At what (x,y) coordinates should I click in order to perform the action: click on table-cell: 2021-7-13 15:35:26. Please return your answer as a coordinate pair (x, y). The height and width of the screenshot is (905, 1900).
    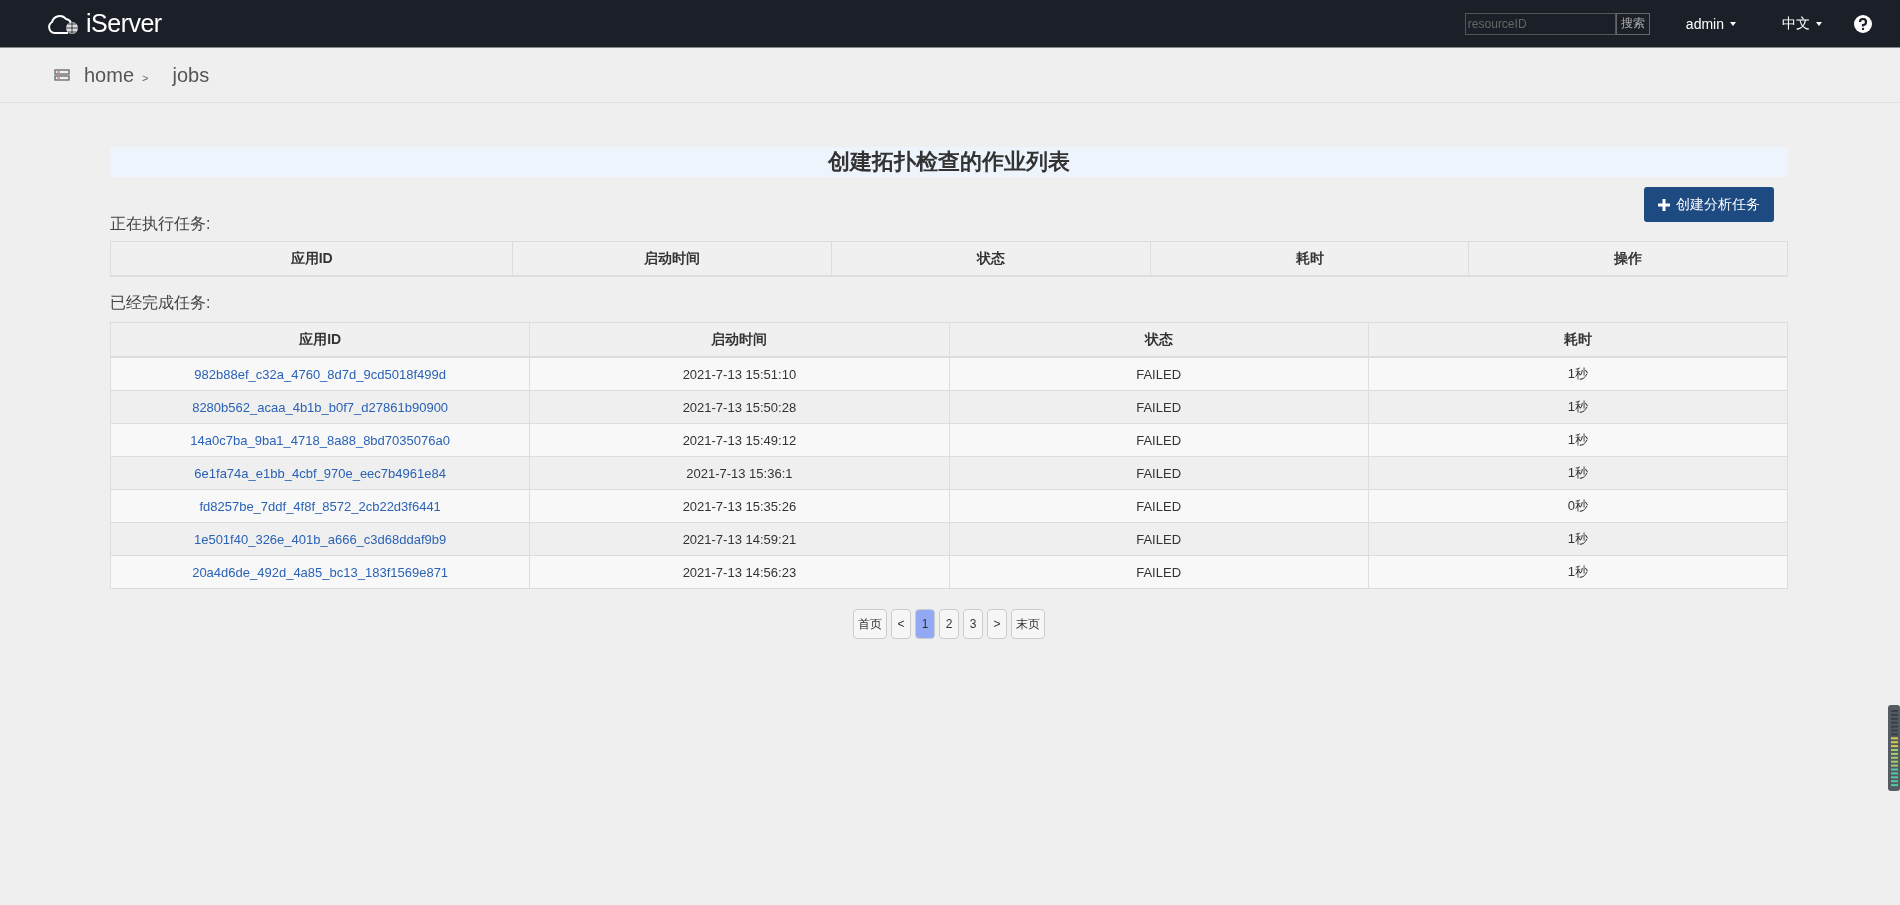
    Looking at the image, I should click on (739, 506).